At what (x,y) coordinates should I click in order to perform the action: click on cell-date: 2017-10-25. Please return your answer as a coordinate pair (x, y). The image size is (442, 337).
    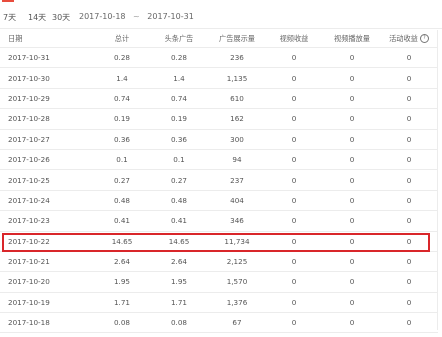
    Looking at the image, I should click on (29, 180).